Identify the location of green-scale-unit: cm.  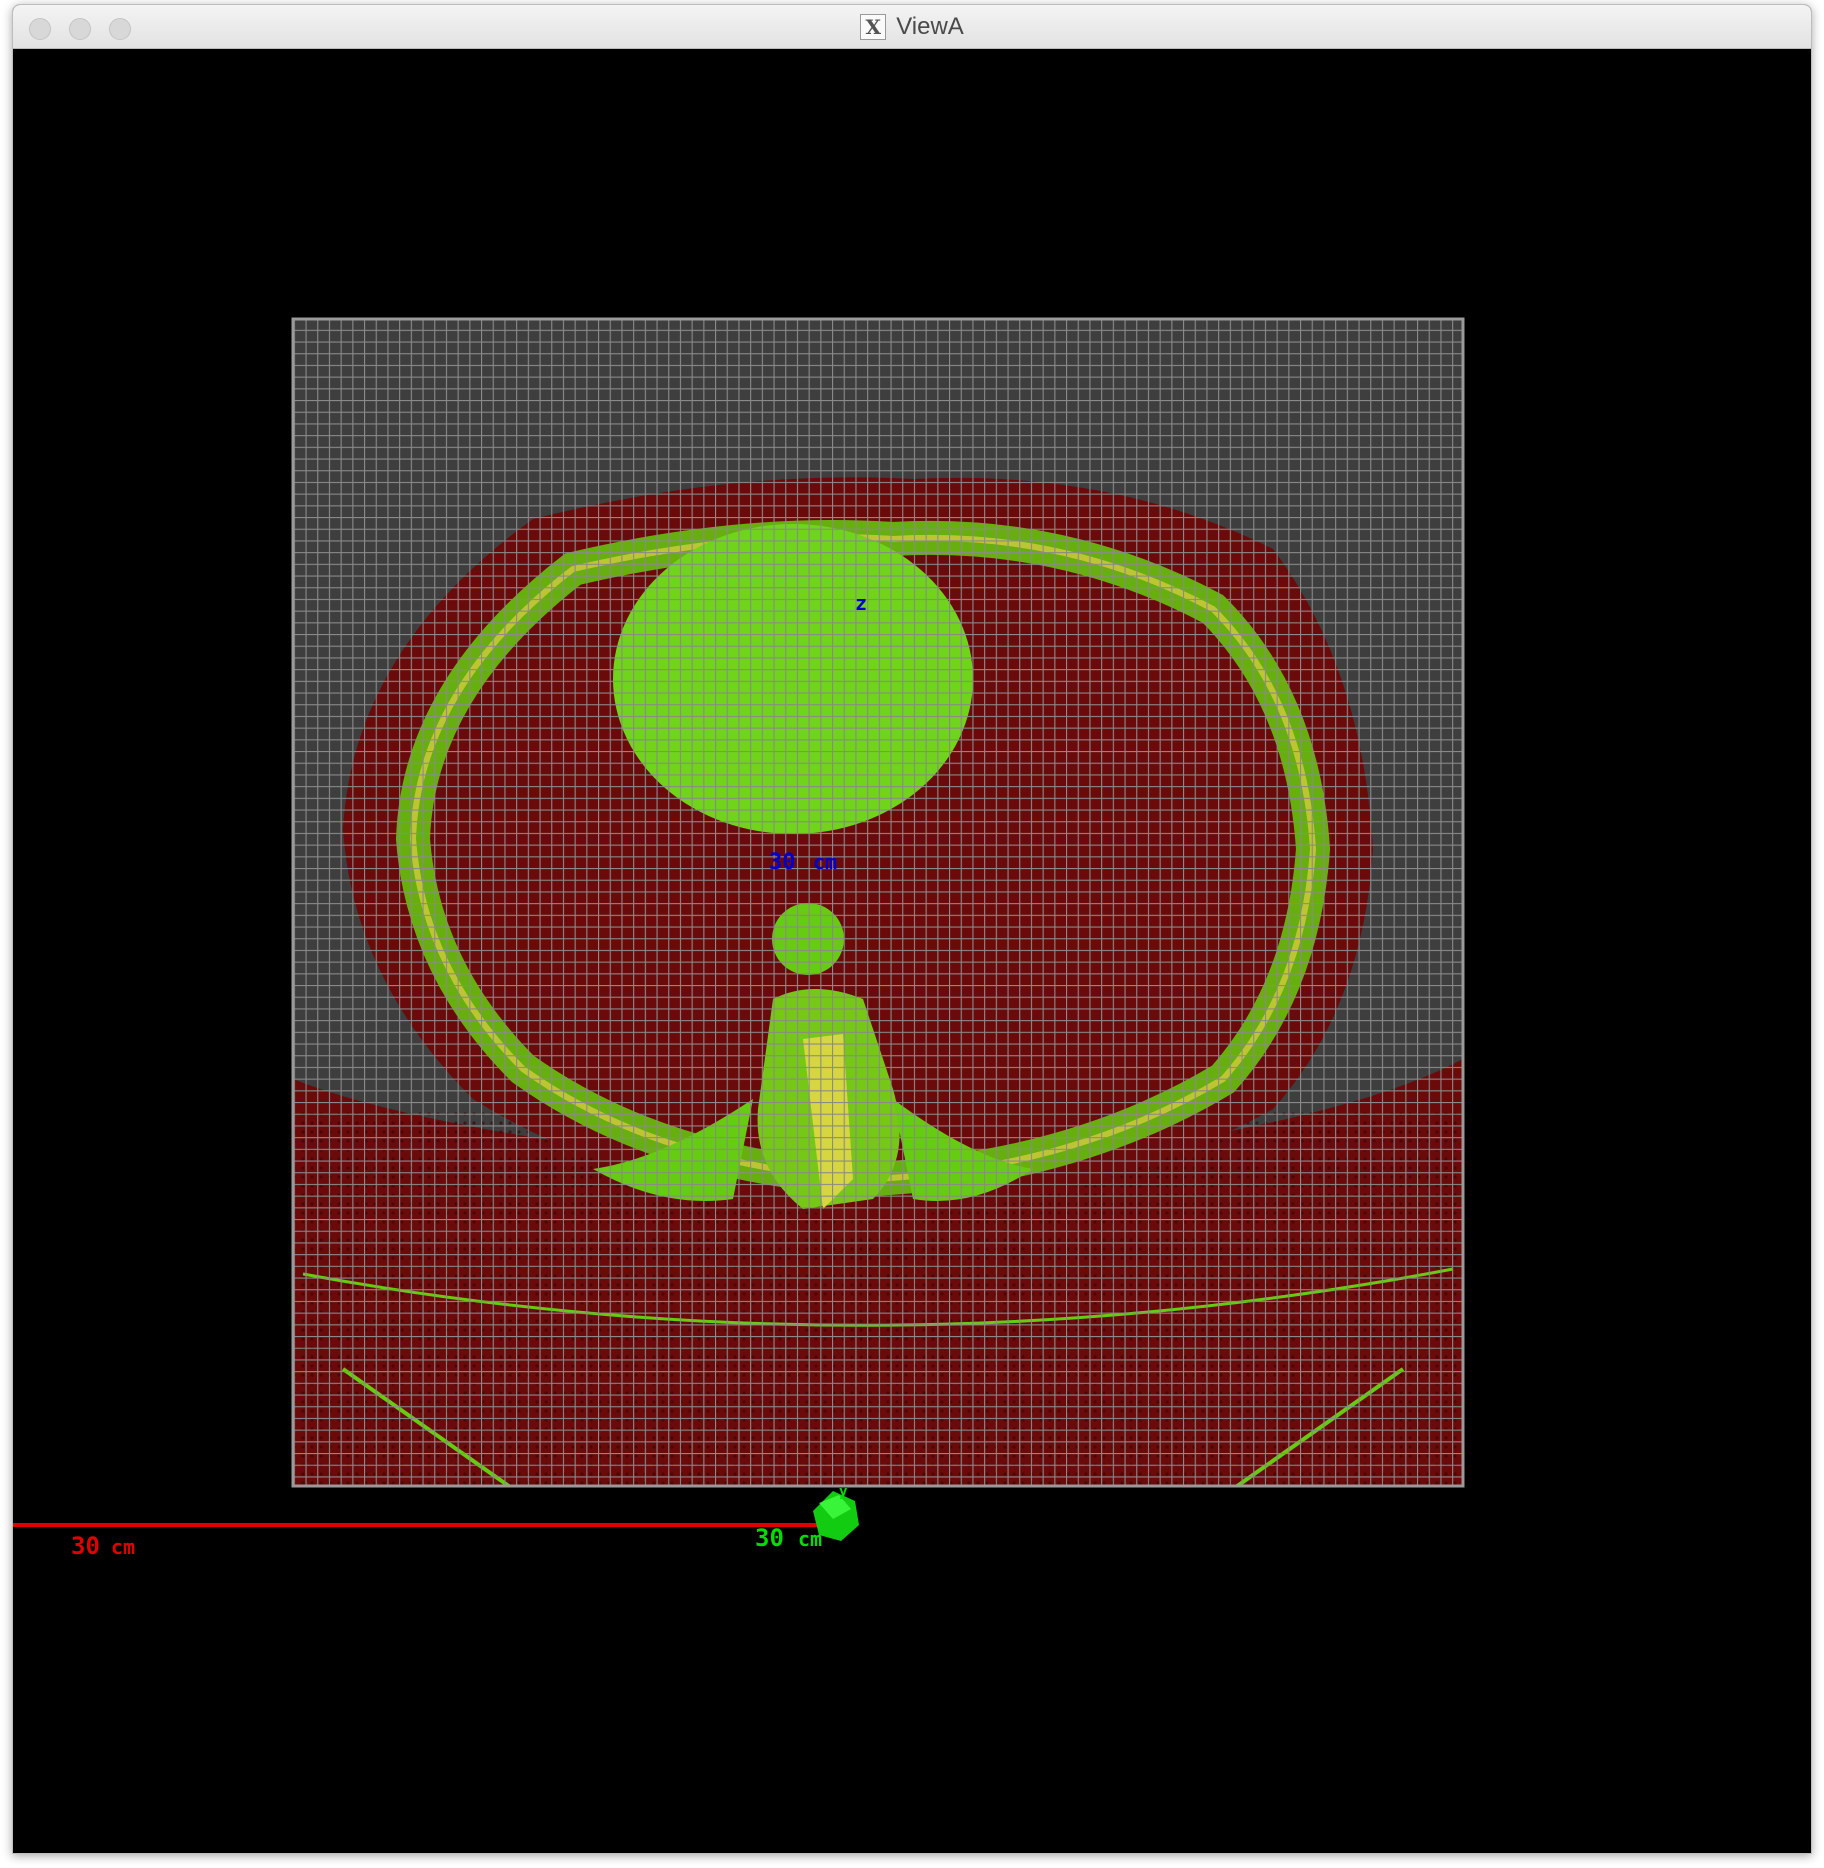
(810, 1539).